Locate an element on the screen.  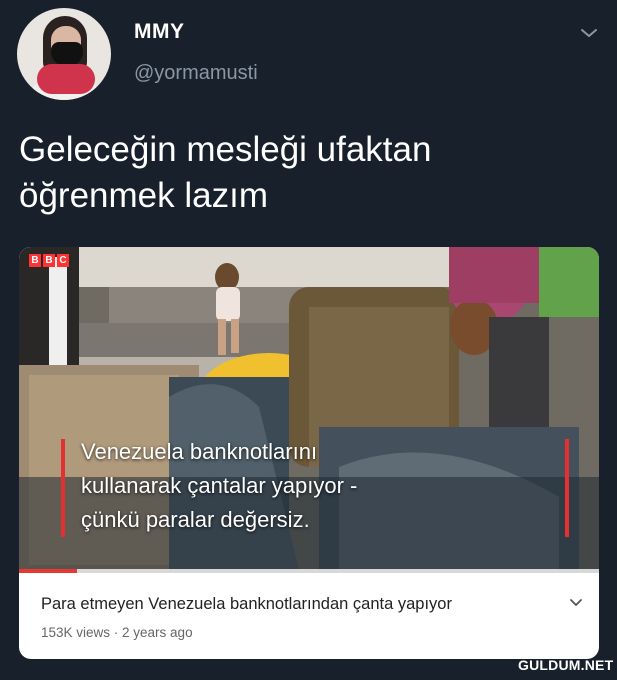
avatar-mask is located at coordinates (67, 54).